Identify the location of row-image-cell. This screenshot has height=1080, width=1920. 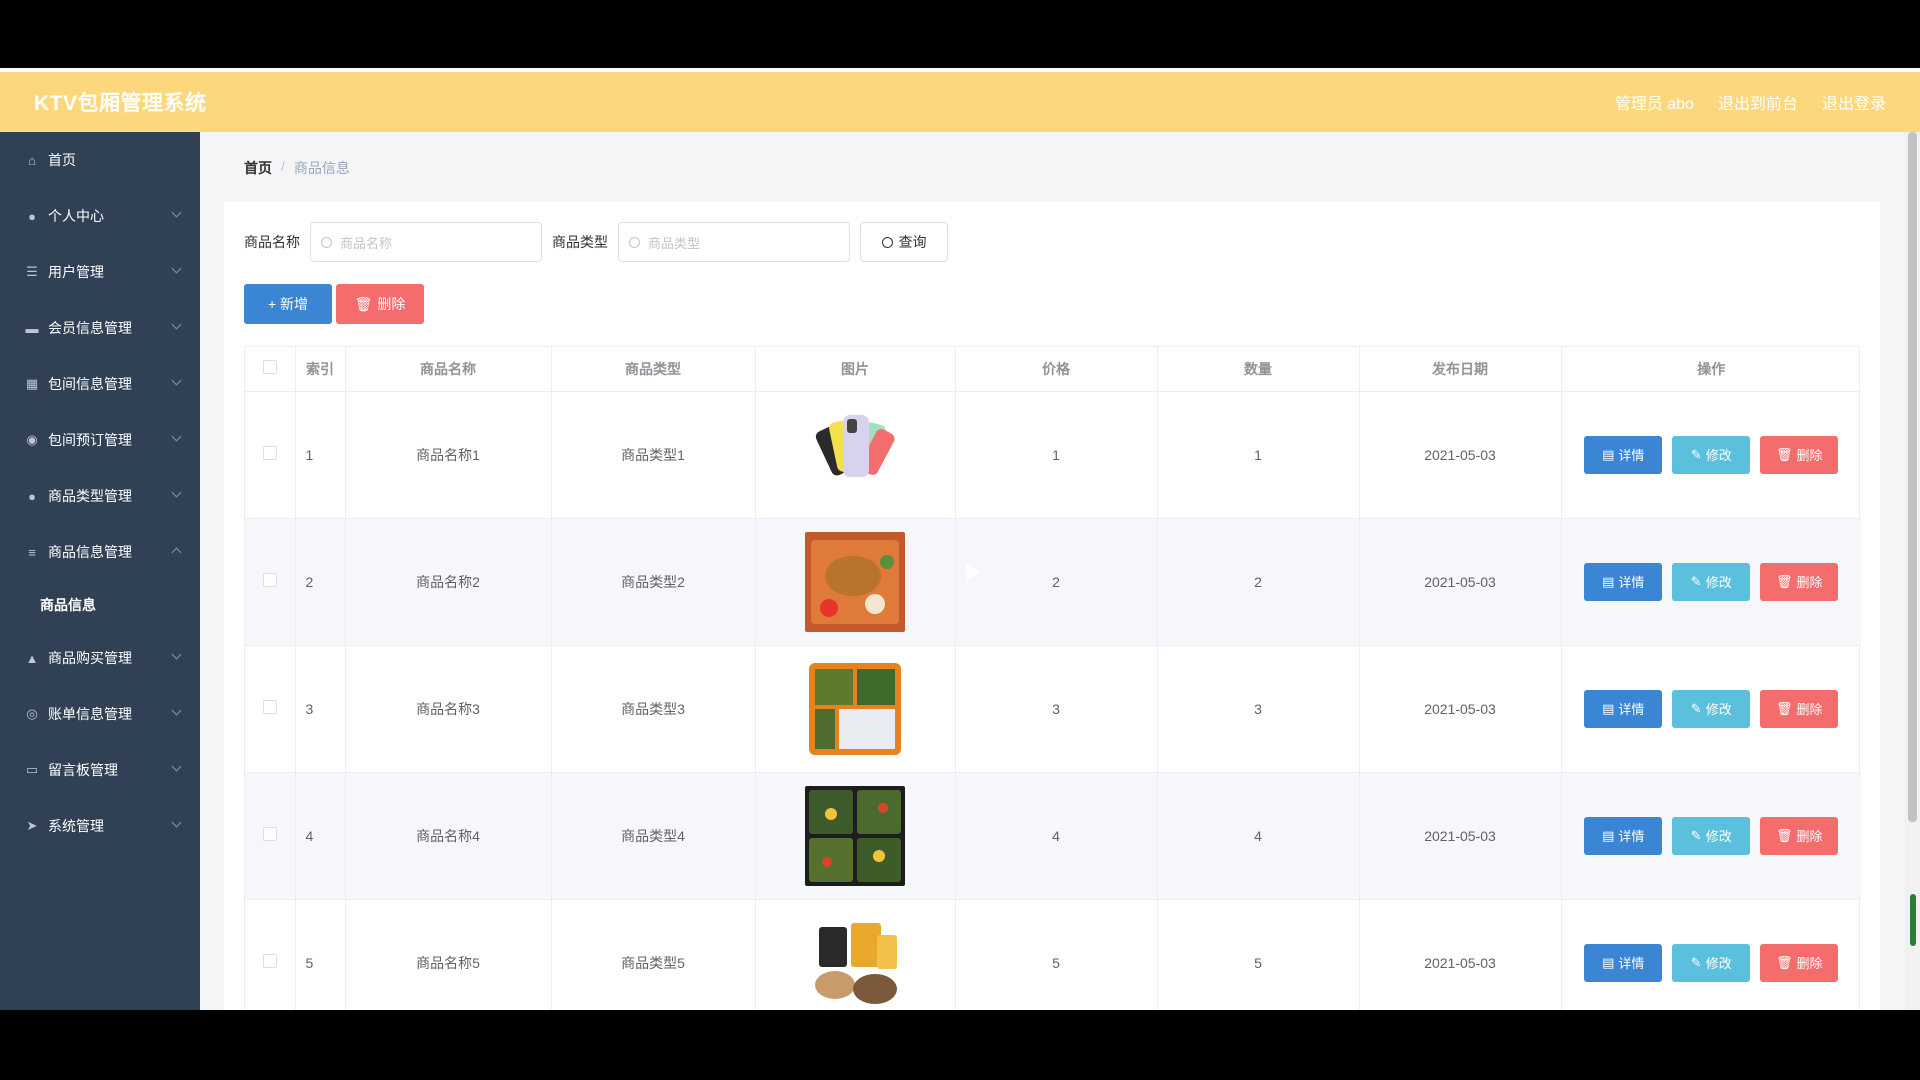
(855, 954).